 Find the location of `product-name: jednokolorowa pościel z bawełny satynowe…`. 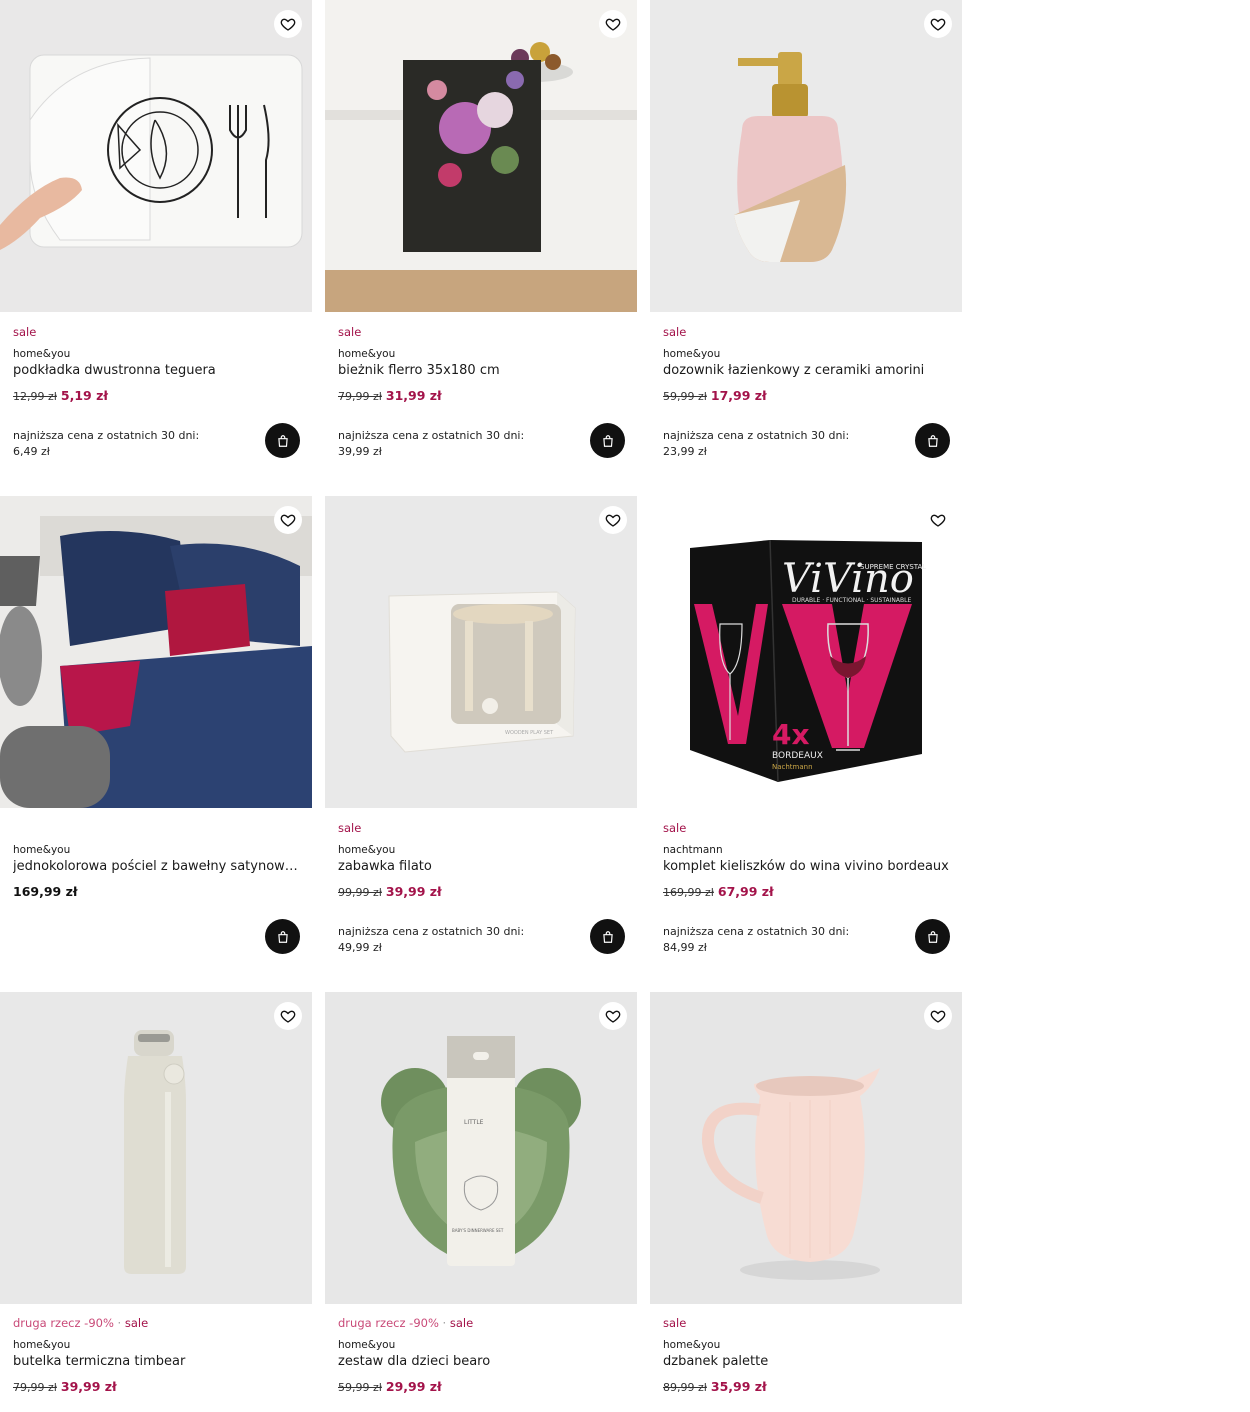

product-name: jednokolorowa pościel z bawełny satynowe… is located at coordinates (158, 867).